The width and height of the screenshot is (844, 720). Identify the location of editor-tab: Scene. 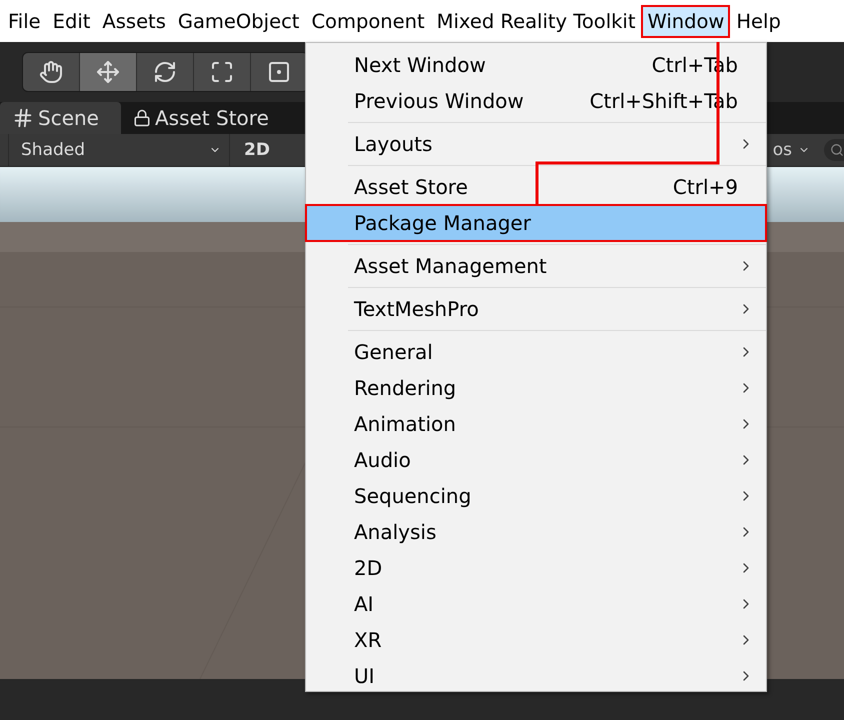
(60, 118).